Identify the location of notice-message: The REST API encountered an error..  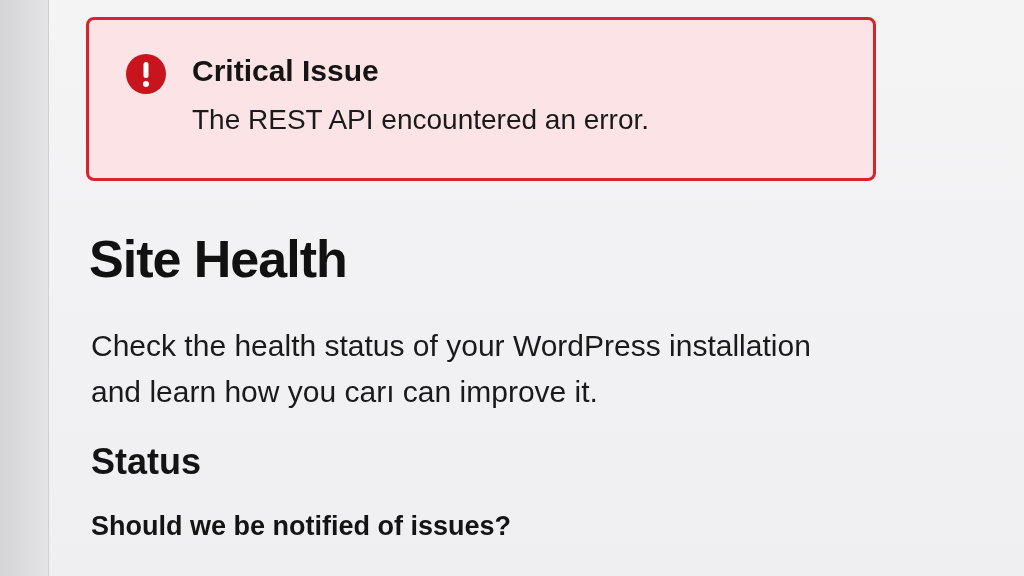
(421, 120).